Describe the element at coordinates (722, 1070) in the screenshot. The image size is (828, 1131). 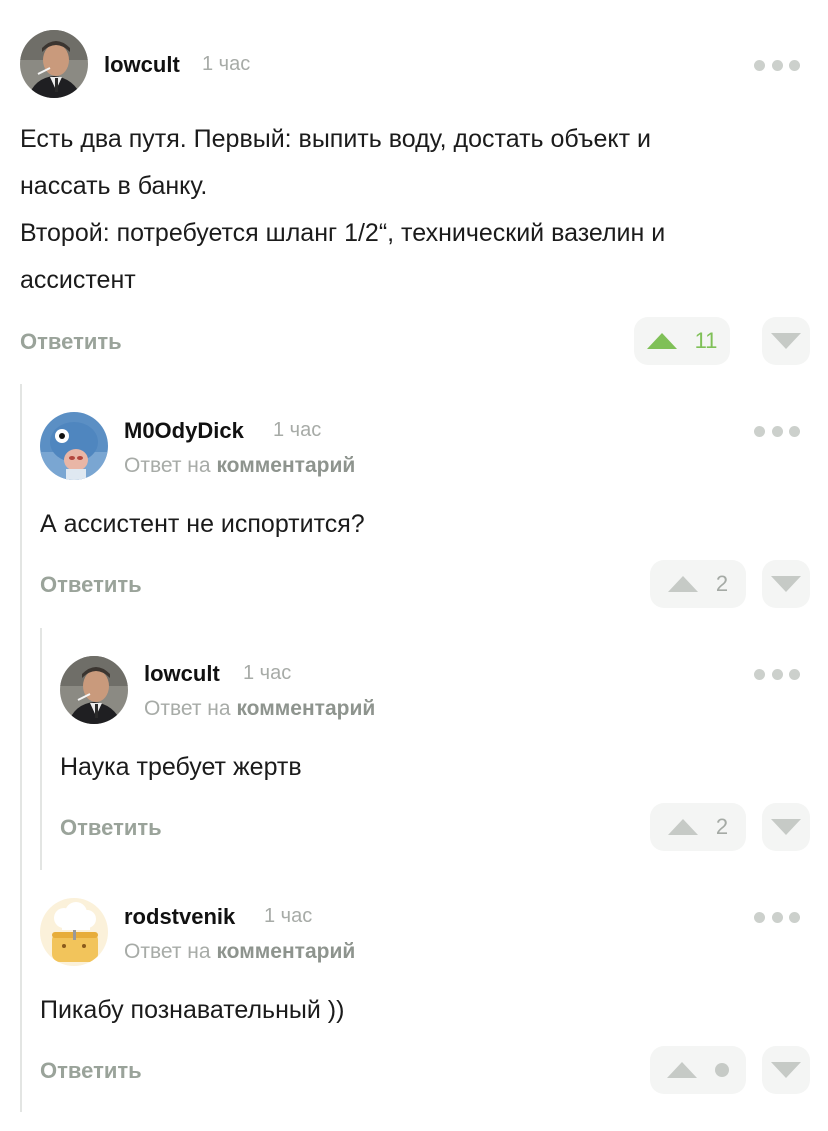
I see `vote-score-hidden` at that location.